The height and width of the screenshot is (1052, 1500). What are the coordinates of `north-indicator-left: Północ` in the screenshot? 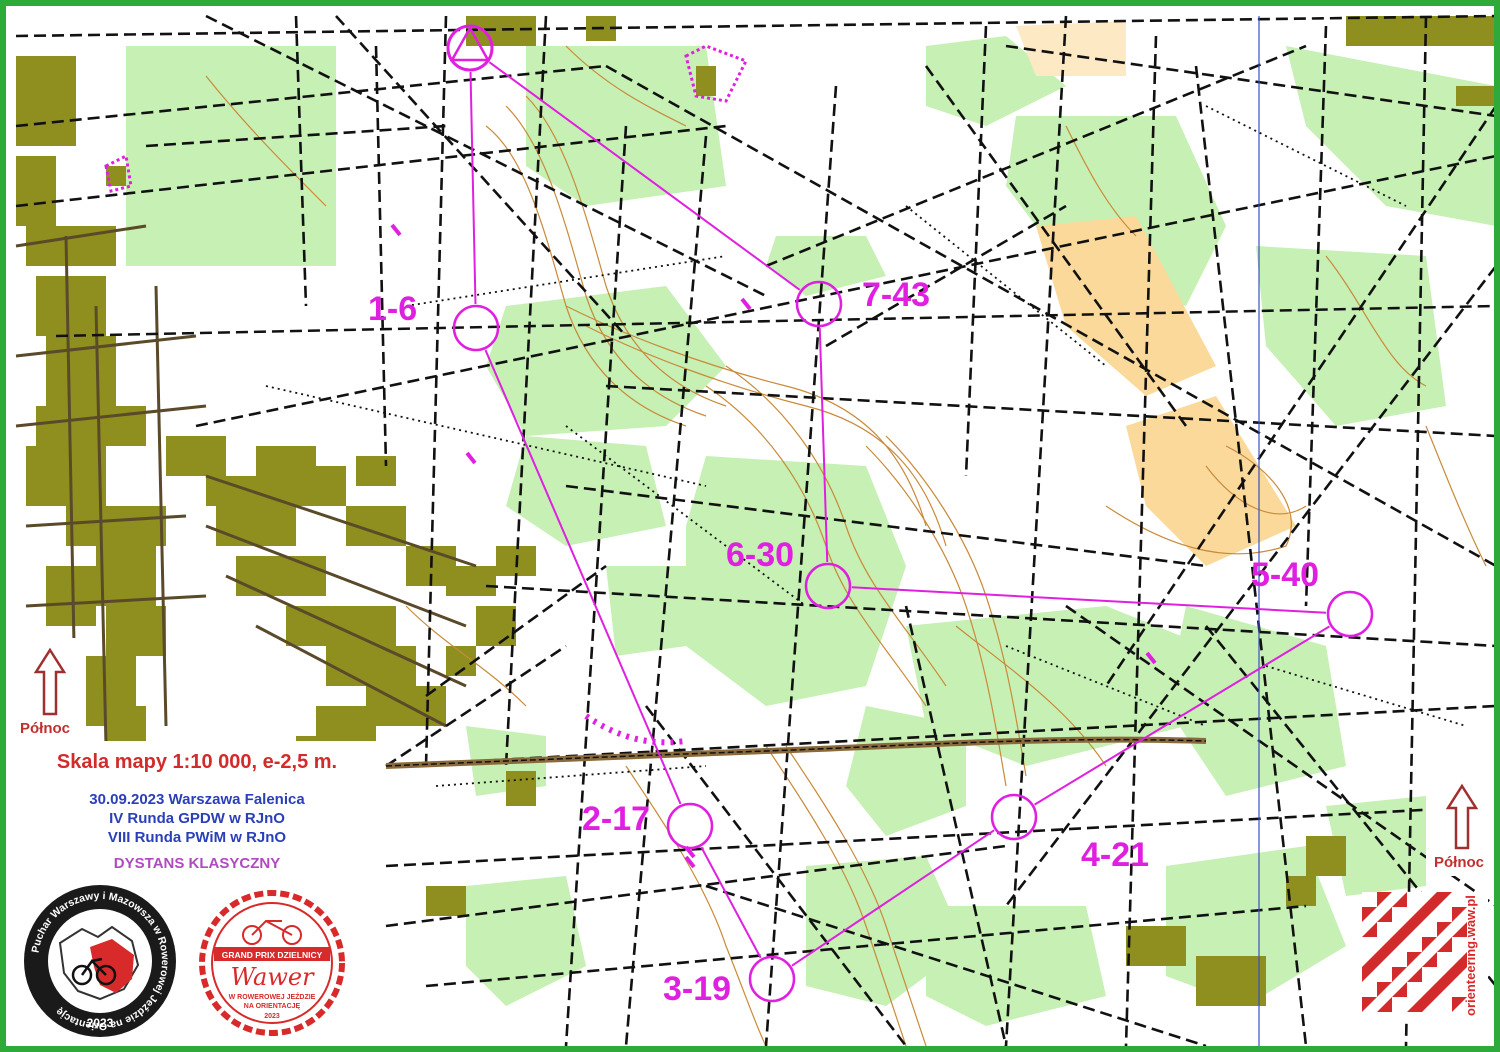 It's located at (50, 690).